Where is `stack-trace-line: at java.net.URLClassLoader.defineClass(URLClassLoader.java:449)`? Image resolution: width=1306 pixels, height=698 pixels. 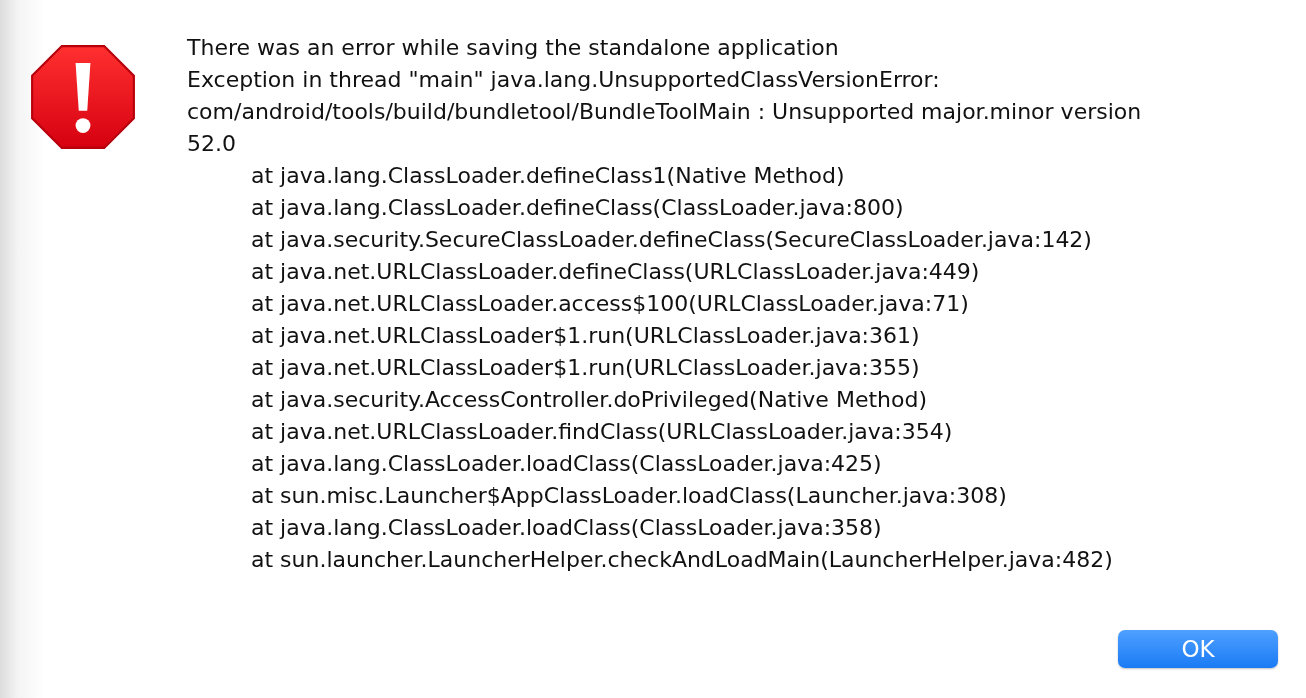
stack-trace-line: at java.net.URLClassLoader.defineClass(URLClassLoader.java:449) is located at coordinates (615, 272).